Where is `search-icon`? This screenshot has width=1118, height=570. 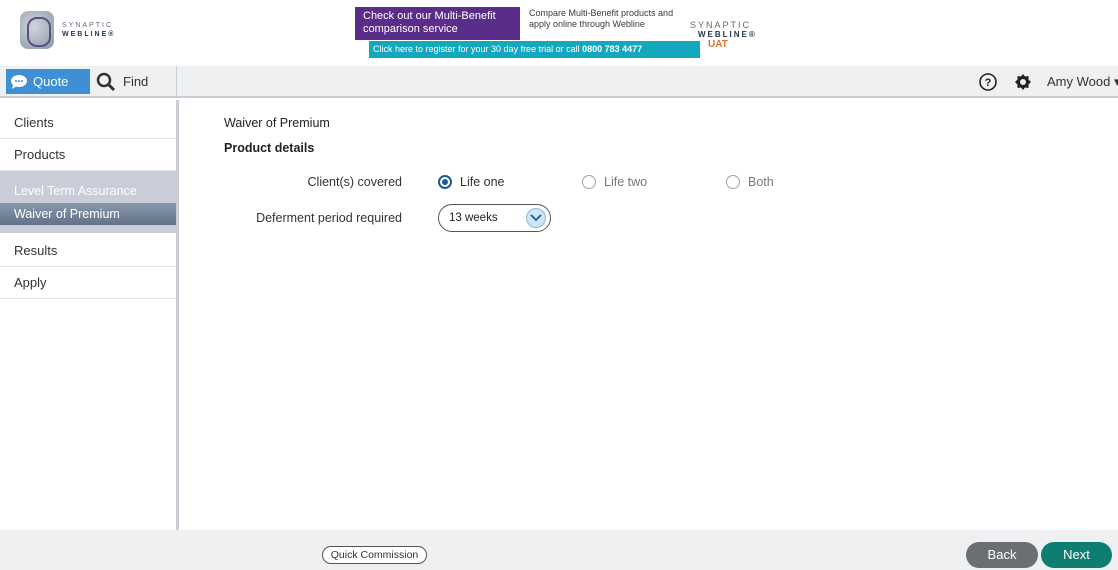
search-icon is located at coordinates (106, 81).